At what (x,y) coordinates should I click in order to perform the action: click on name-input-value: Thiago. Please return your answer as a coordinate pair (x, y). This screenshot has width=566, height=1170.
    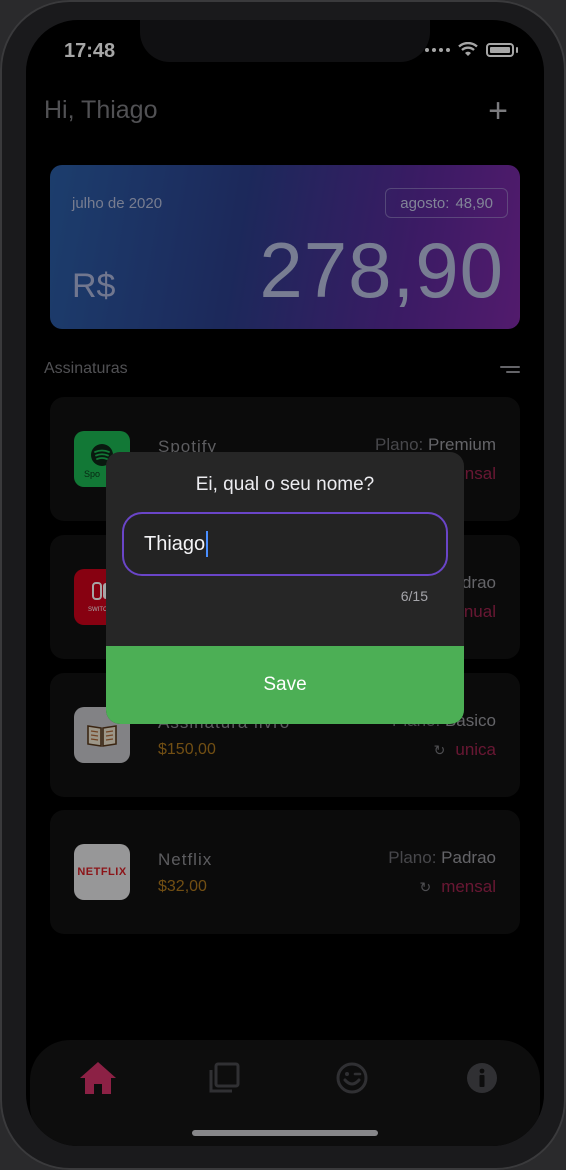
    Looking at the image, I should click on (175, 543).